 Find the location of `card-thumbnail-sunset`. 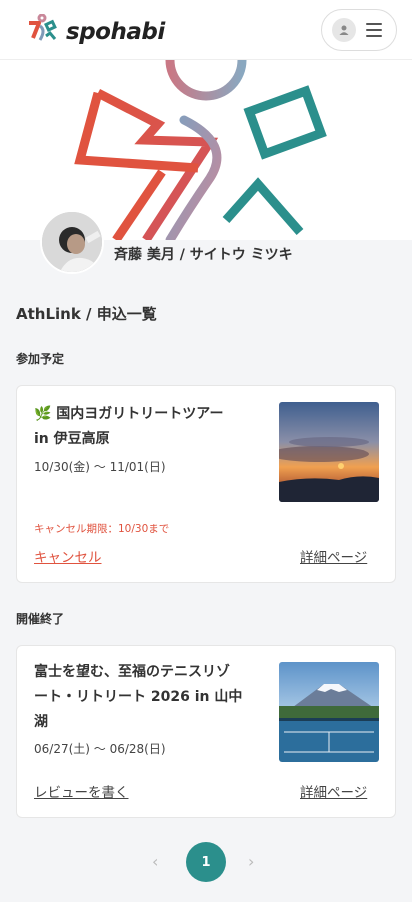

card-thumbnail-sunset is located at coordinates (329, 452).